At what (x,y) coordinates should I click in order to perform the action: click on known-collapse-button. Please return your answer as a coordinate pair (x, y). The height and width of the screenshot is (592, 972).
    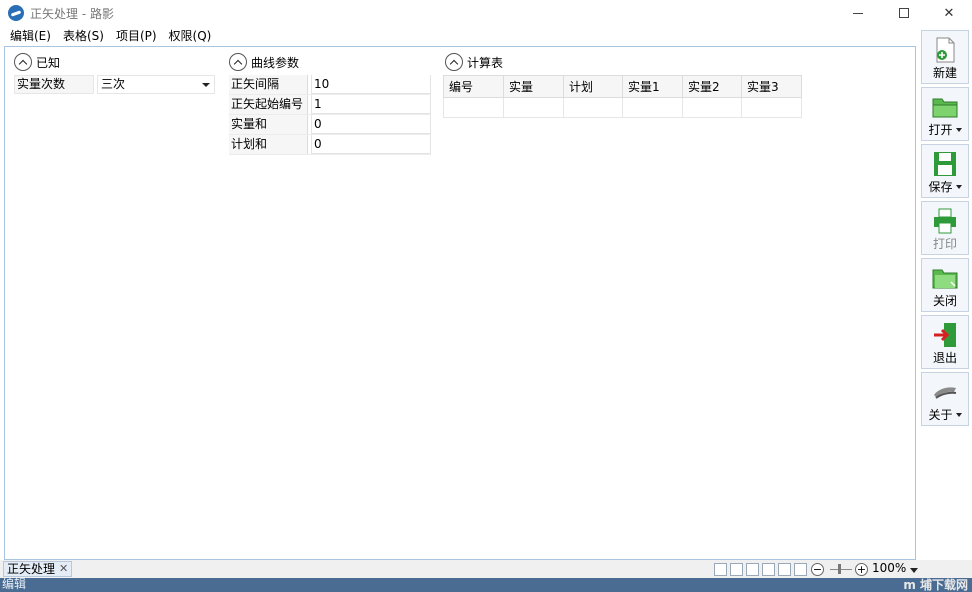
    Looking at the image, I should click on (23, 62).